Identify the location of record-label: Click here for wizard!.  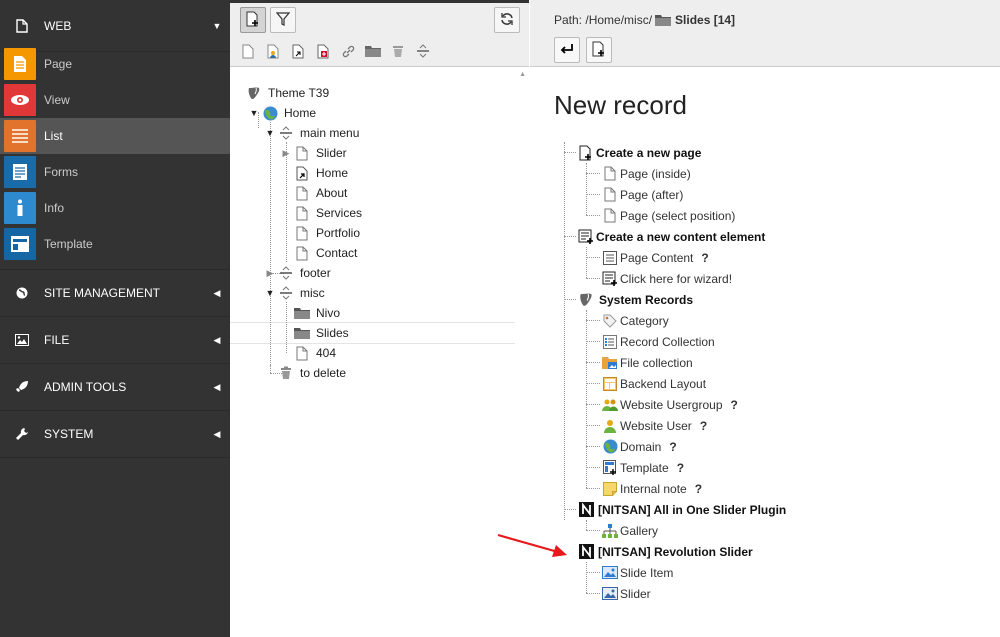
(676, 279).